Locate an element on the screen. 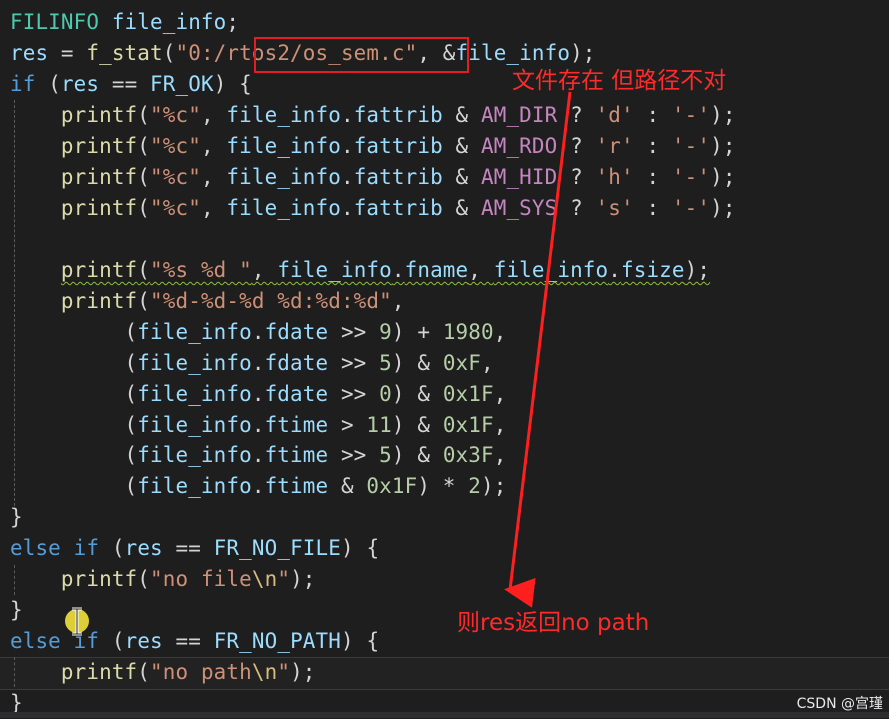 Image resolution: width=889 pixels, height=719 pixels. annotation-file-exists: 文件存在 但路径不对 is located at coordinates (619, 81).